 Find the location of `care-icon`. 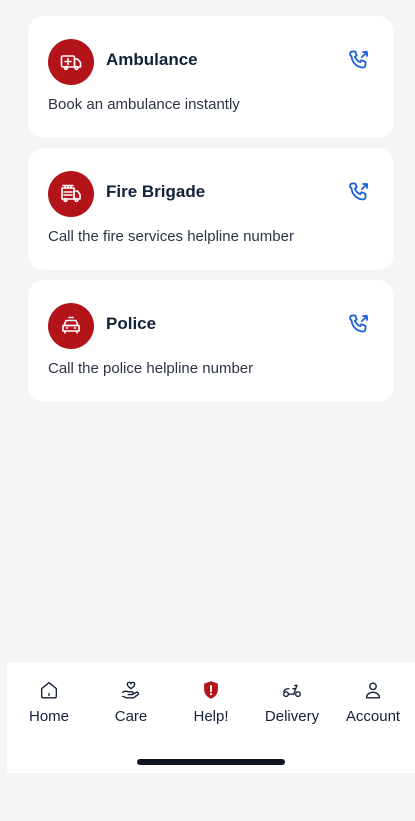

care-icon is located at coordinates (131, 690).